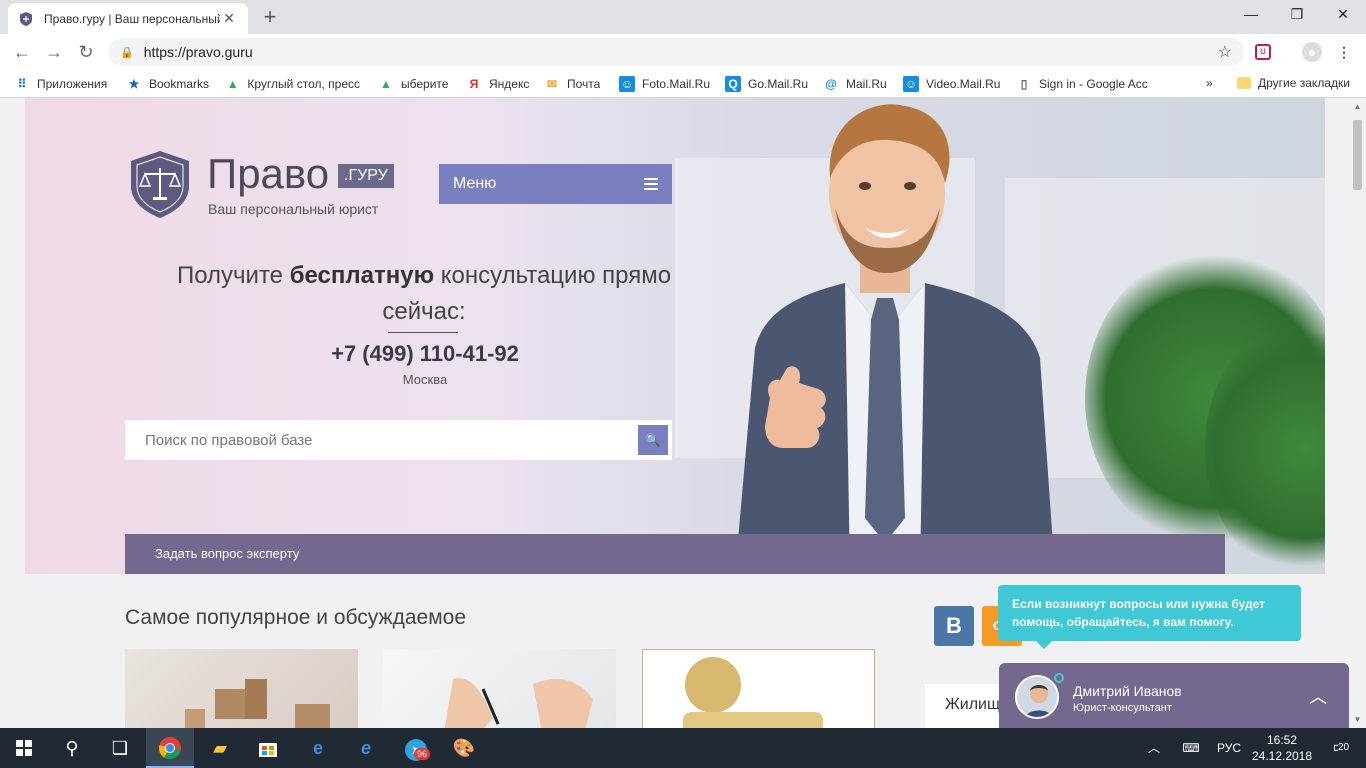  Describe the element at coordinates (651, 184) in the screenshot. I see `hamburger-icon` at that location.